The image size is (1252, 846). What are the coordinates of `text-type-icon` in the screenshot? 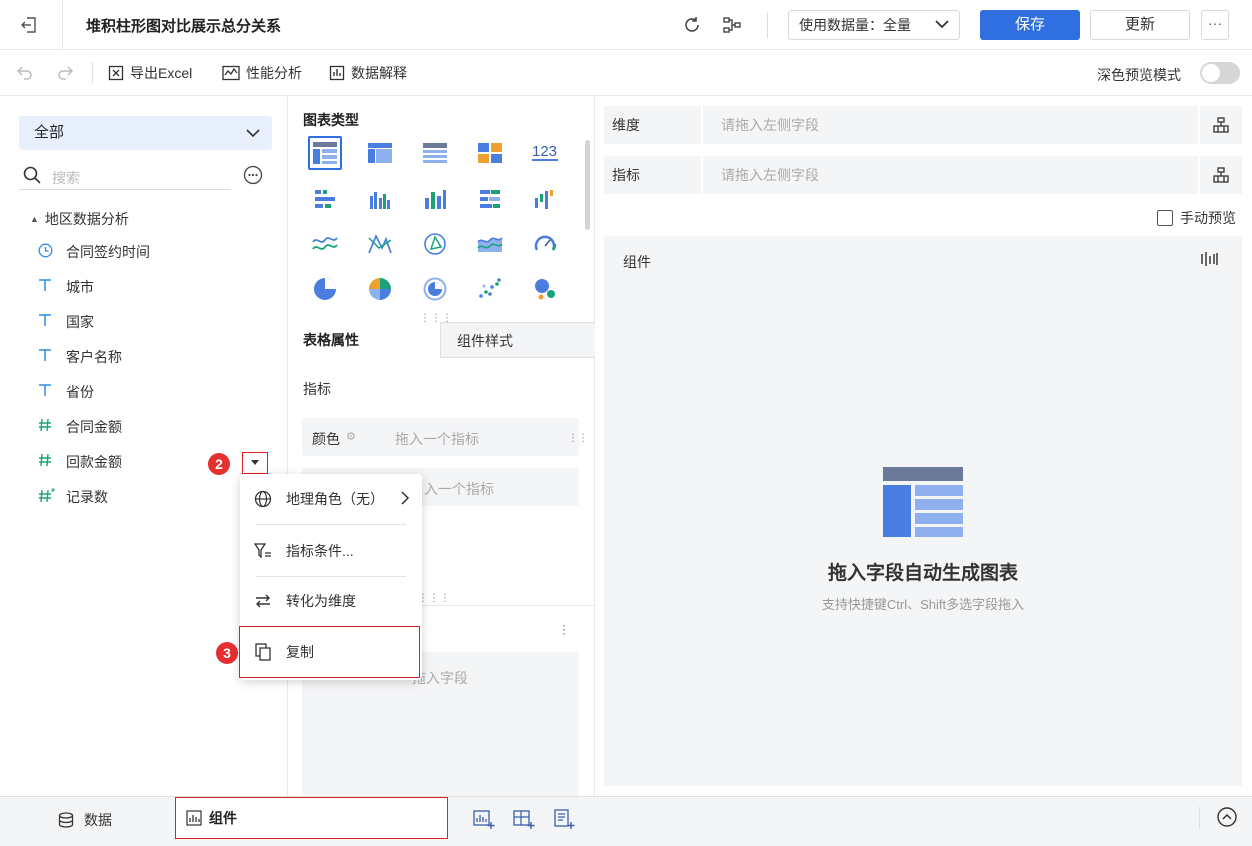 It's located at (52, 357).